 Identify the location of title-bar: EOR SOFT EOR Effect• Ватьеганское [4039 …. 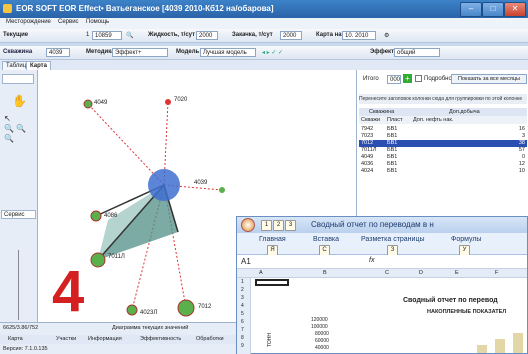
(264, 9).